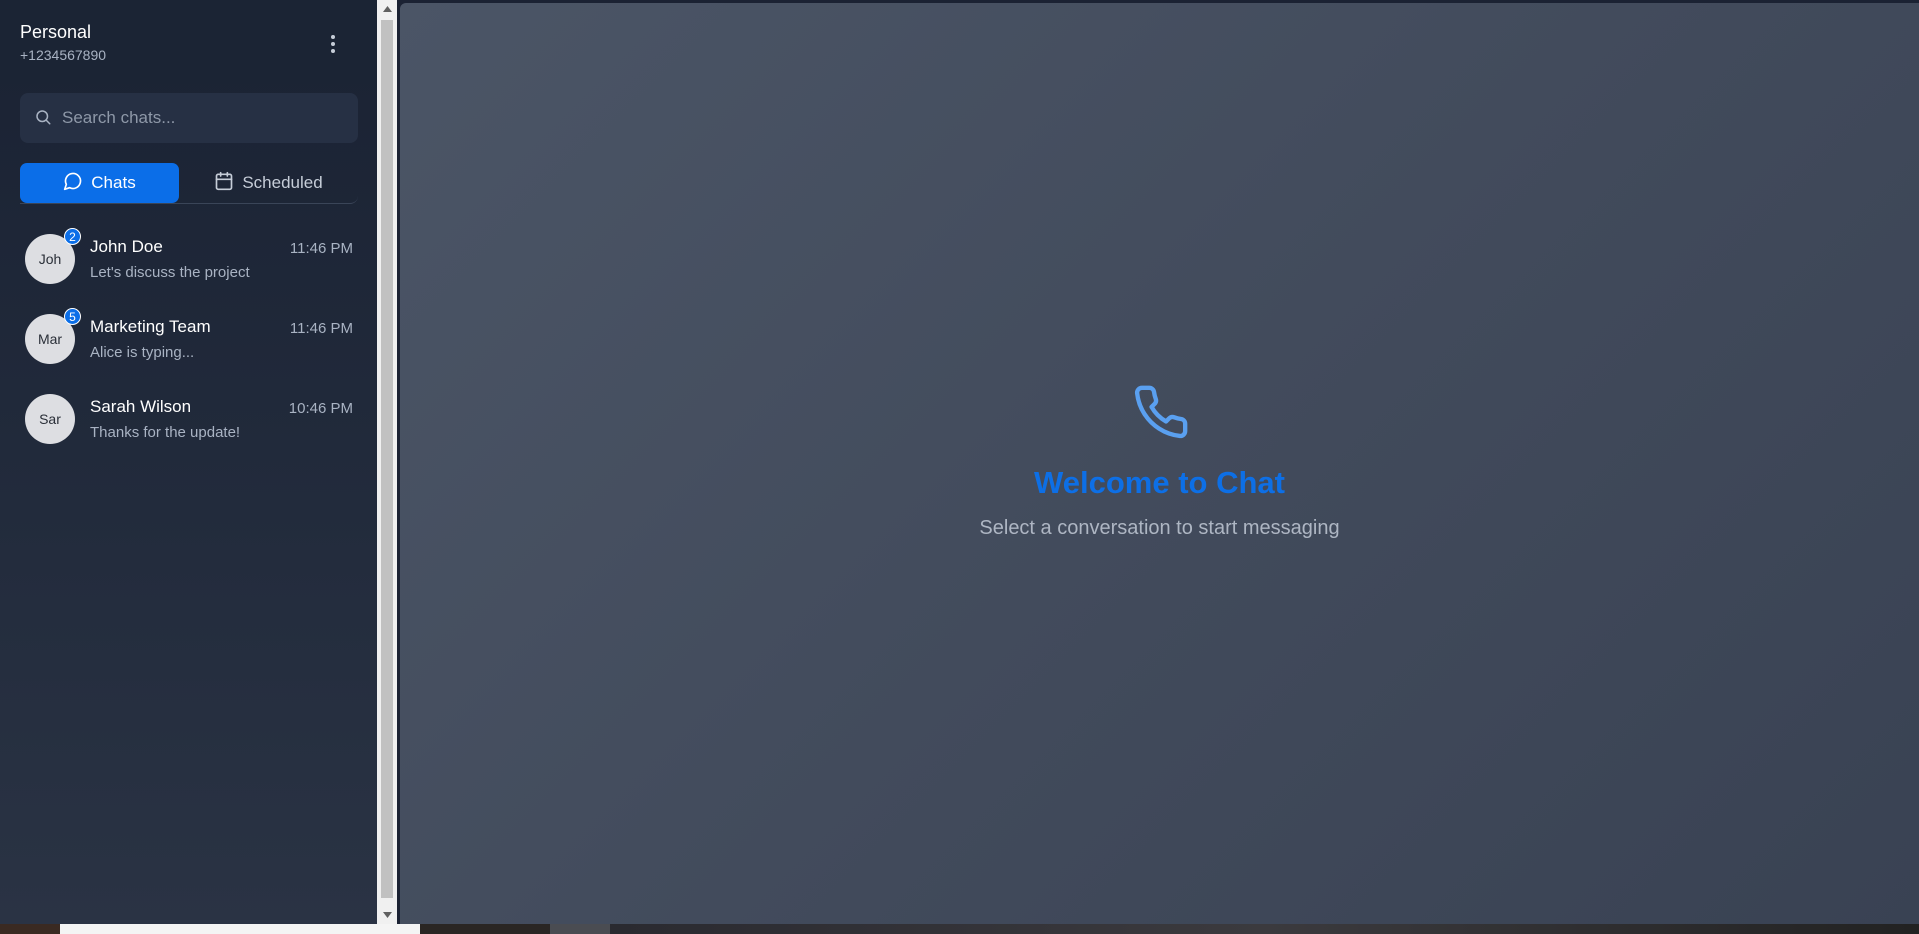 The width and height of the screenshot is (1919, 934). I want to click on scroll-up-arrow-icon, so click(387, 9).